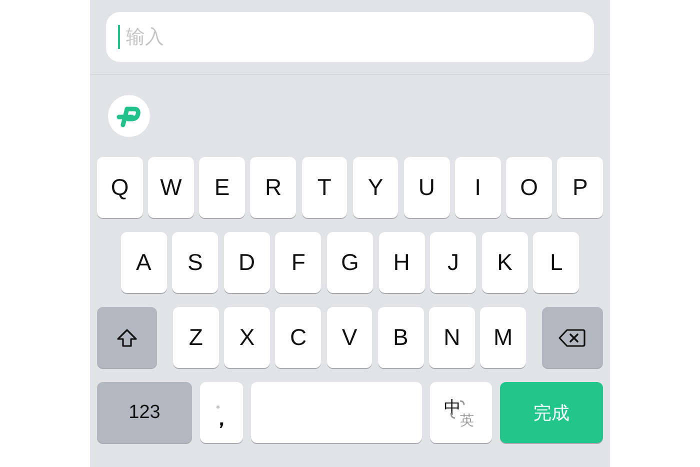  What do you see at coordinates (453, 262) in the screenshot?
I see `letter-key: J` at bounding box center [453, 262].